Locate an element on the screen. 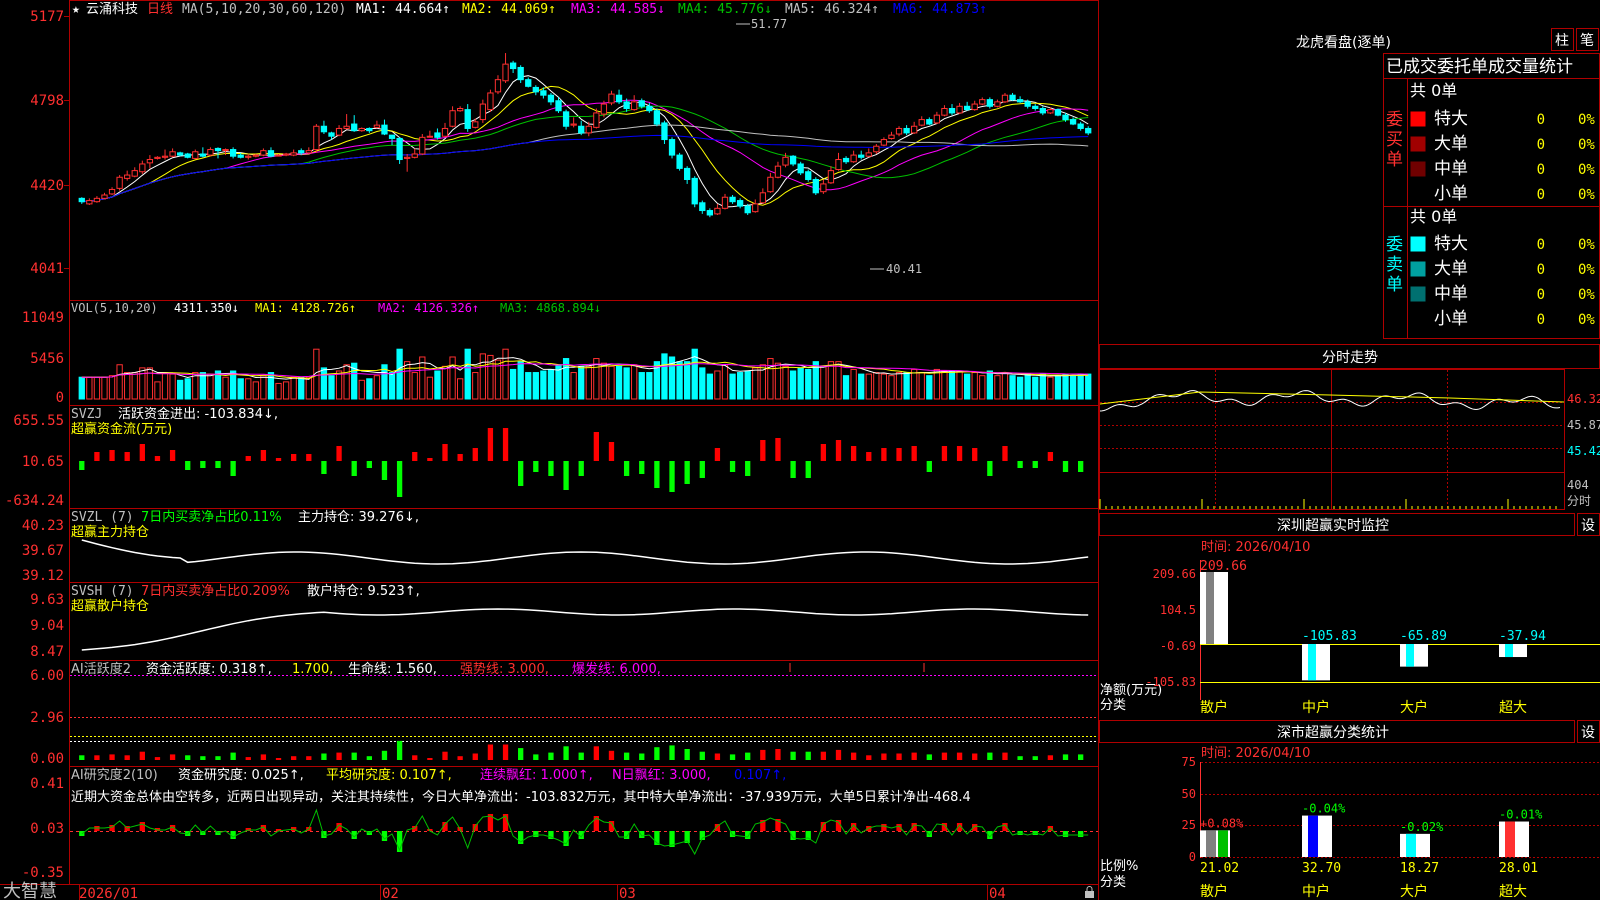 The width and height of the screenshot is (1600, 900). stat-row-name: 小单 is located at coordinates (1451, 319).